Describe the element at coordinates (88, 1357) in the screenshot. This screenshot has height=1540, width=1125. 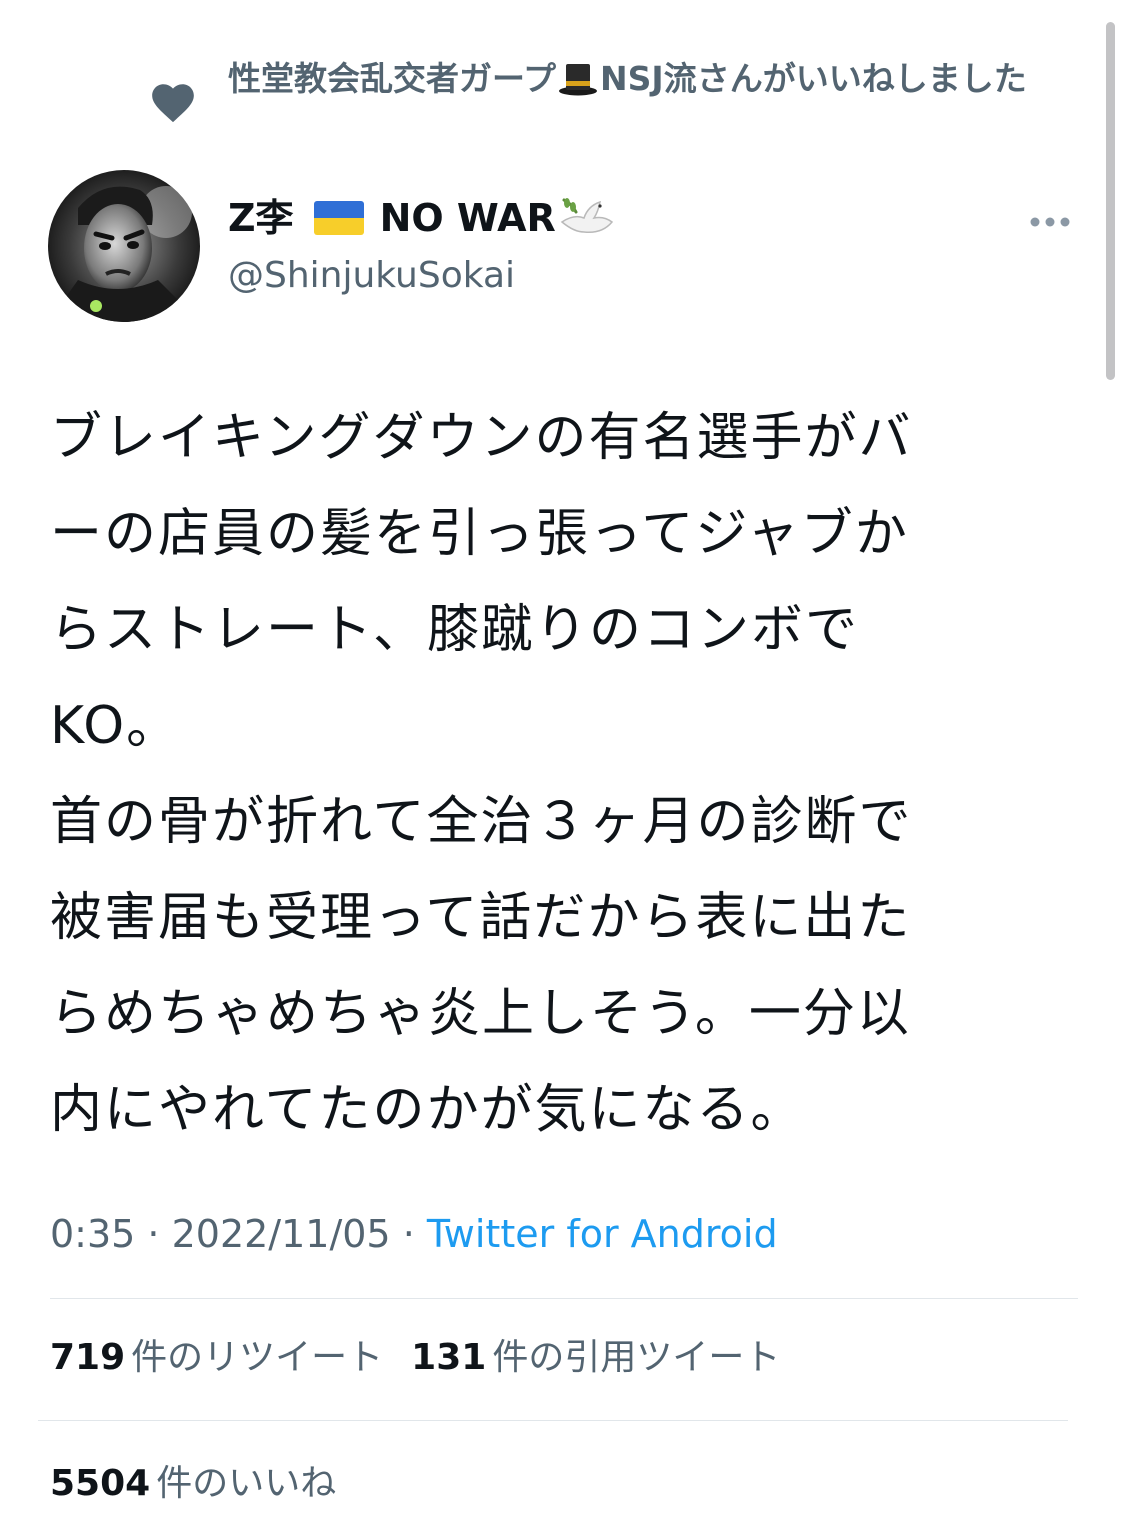
I see `retweets-count: 719` at that location.